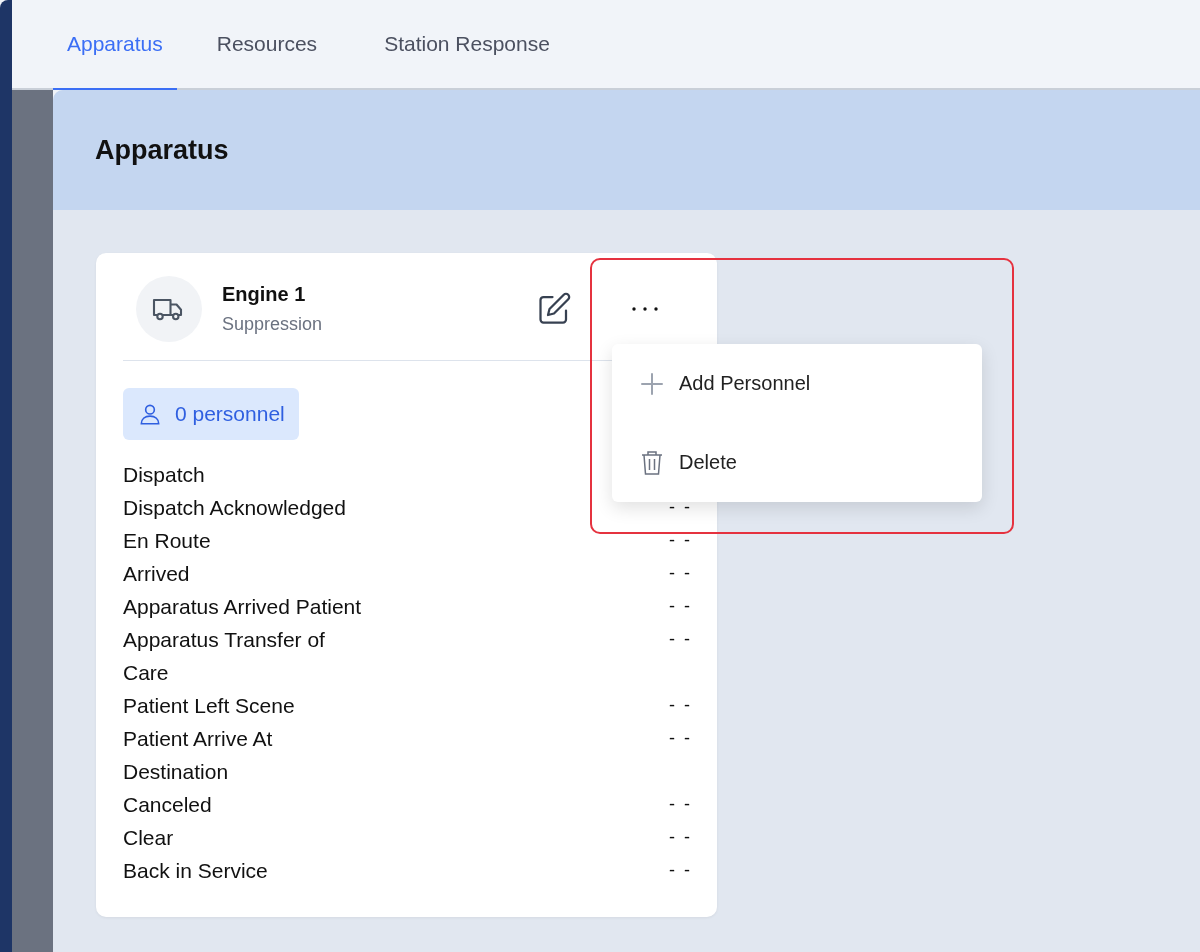 The image size is (1200, 952). What do you see at coordinates (554, 309) in the screenshot?
I see `edit-icon` at bounding box center [554, 309].